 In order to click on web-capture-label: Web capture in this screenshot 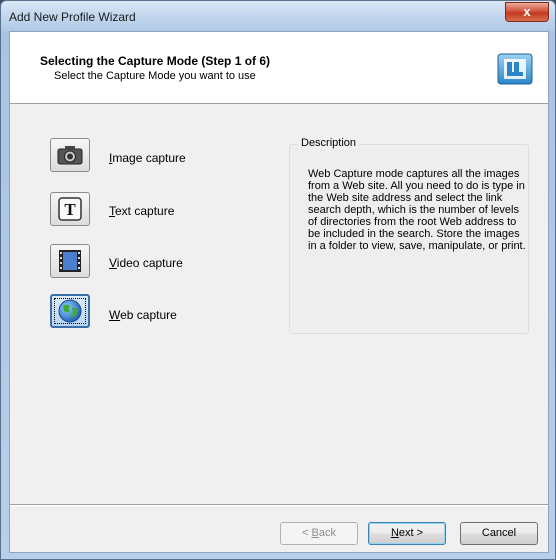, I will do `click(143, 315)`.